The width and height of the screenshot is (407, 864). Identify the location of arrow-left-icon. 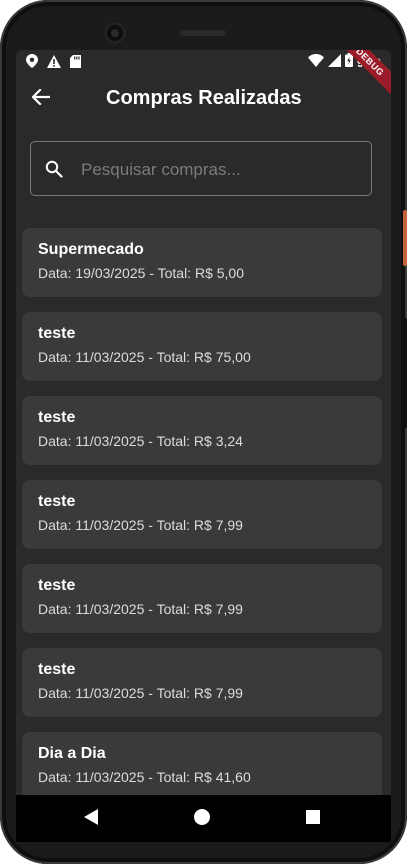
(41, 98).